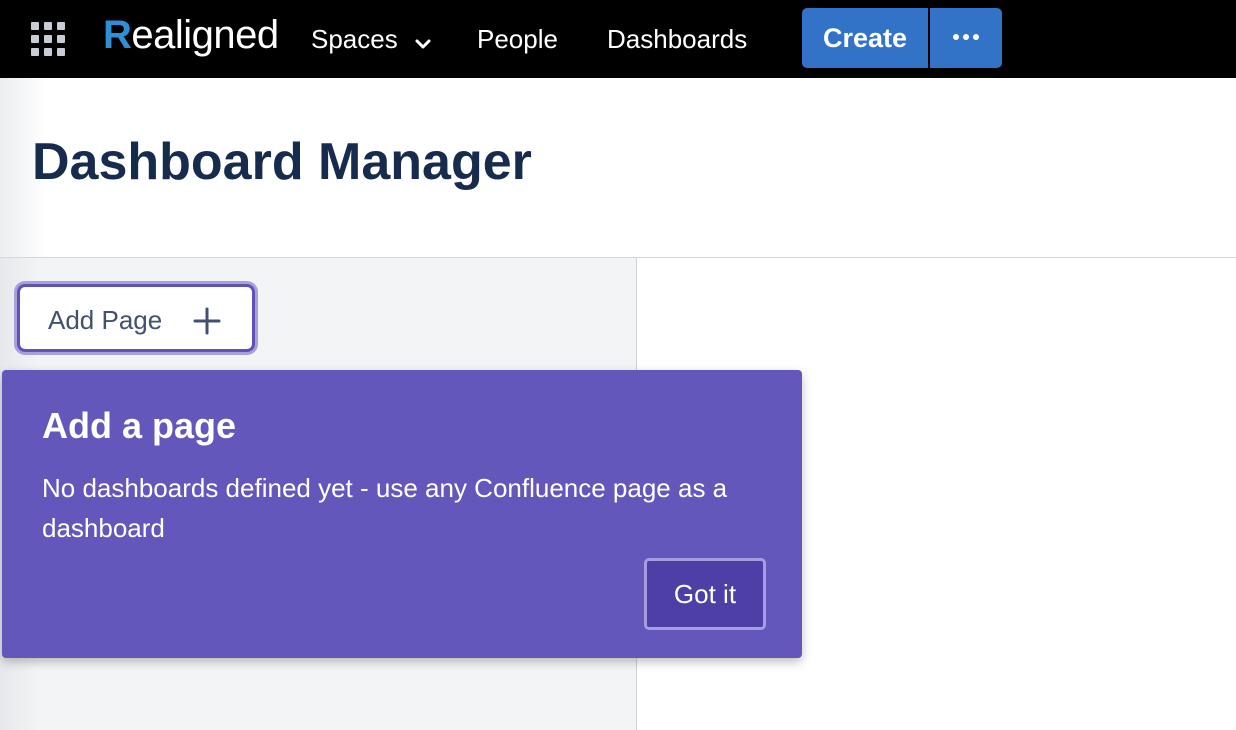 This screenshot has width=1236, height=730. I want to click on nav-spaces-dropdown: Spaces, so click(371, 39).